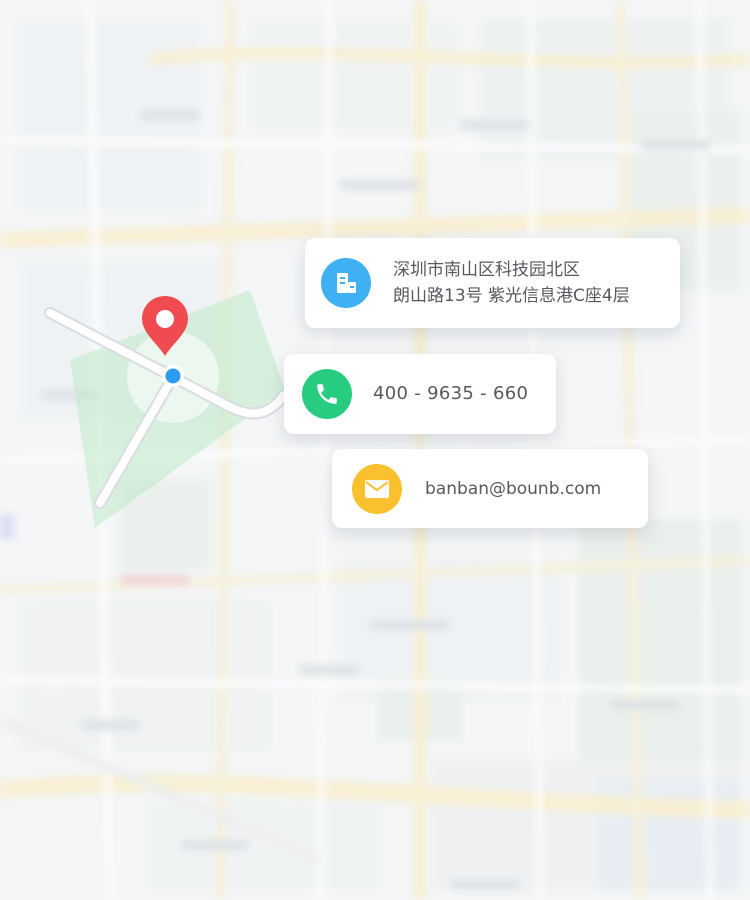  I want to click on address-card: 深圳市南山区科技园北区 朗山路13号 紫光信息港C座4层, so click(492, 283).